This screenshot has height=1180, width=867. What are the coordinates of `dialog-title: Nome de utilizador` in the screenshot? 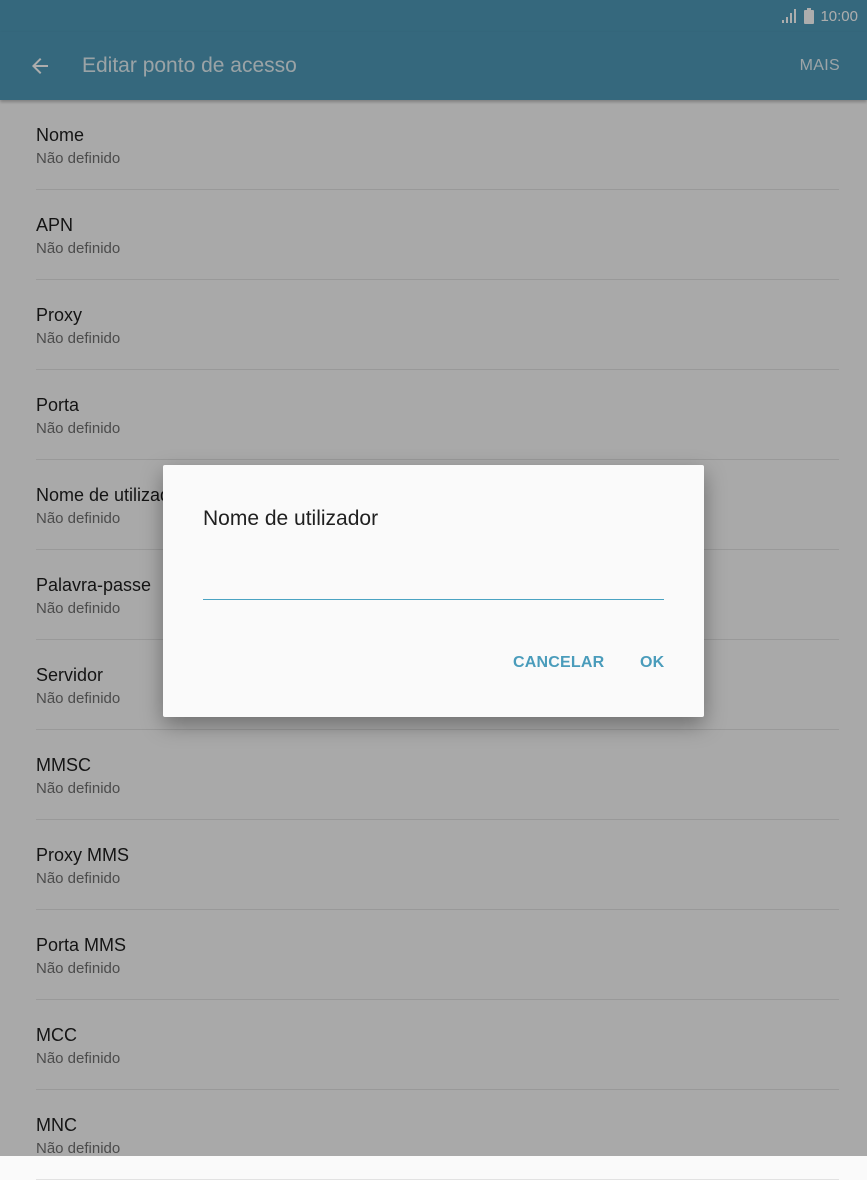 It's located at (291, 518).